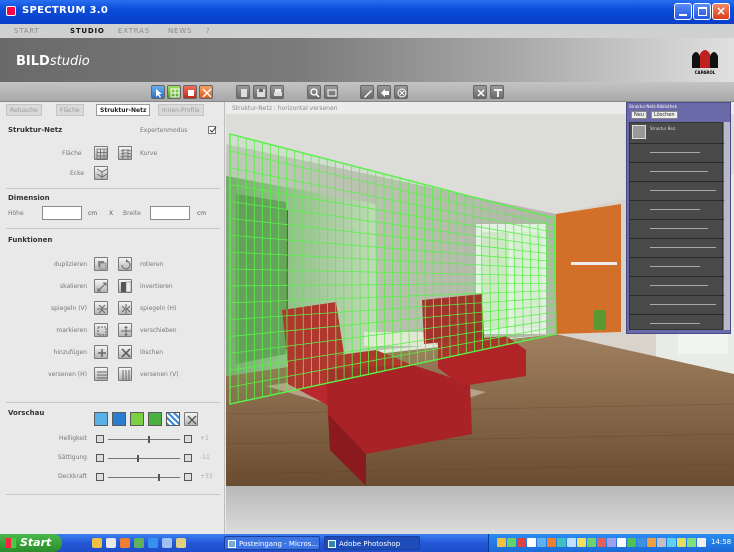 The width and height of the screenshot is (734, 552). What do you see at coordinates (167, 543) in the screenshot?
I see `quicklaunch-media-icon` at bounding box center [167, 543].